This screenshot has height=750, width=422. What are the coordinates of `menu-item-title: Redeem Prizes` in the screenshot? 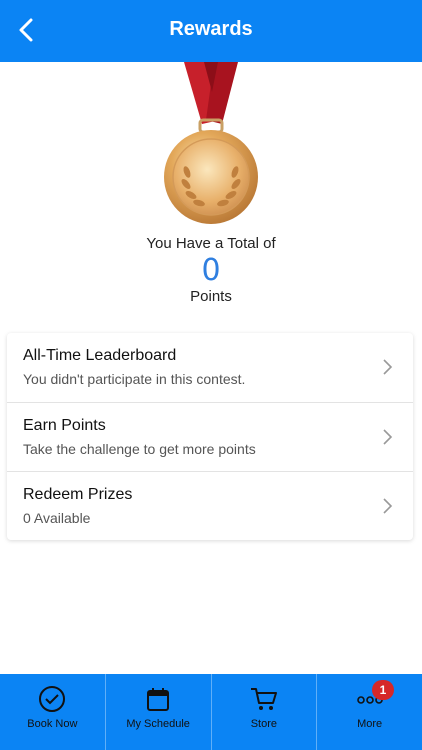 It's located at (78, 494).